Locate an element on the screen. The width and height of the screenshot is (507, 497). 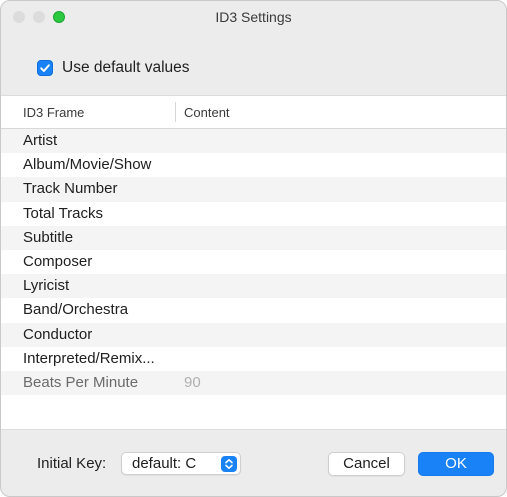
ok-button: OK is located at coordinates (456, 464).